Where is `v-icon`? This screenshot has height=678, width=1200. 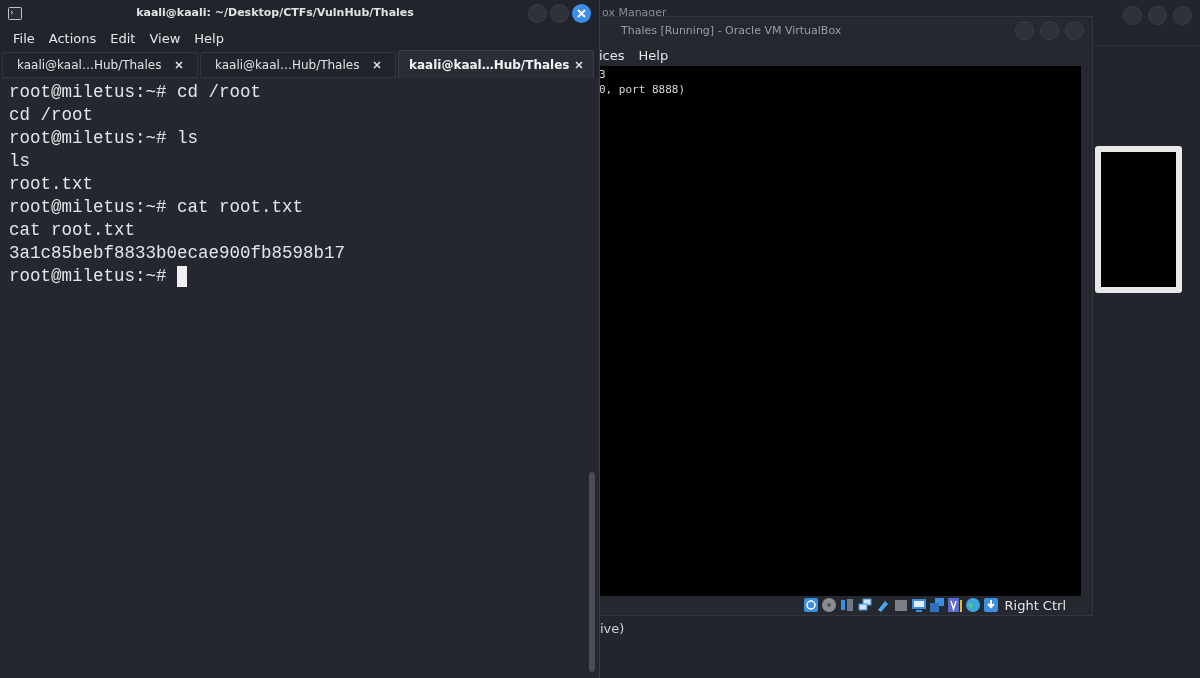
v-icon is located at coordinates (954, 605).